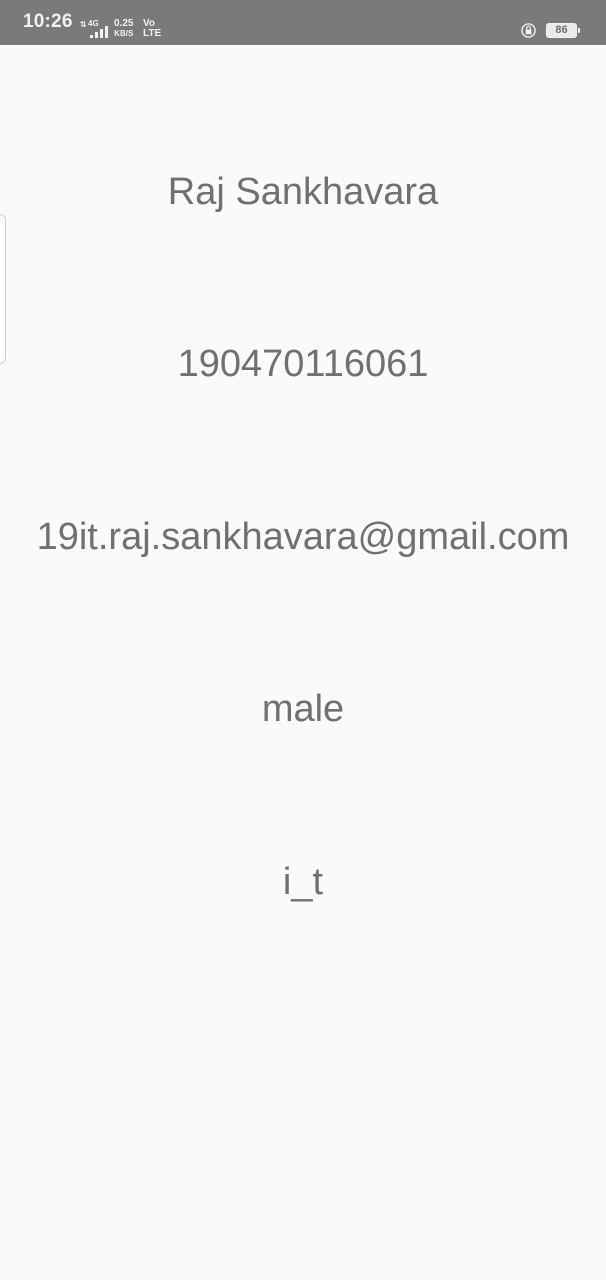 The image size is (606, 1280). I want to click on volte-bottom-label: LTE, so click(152, 33).